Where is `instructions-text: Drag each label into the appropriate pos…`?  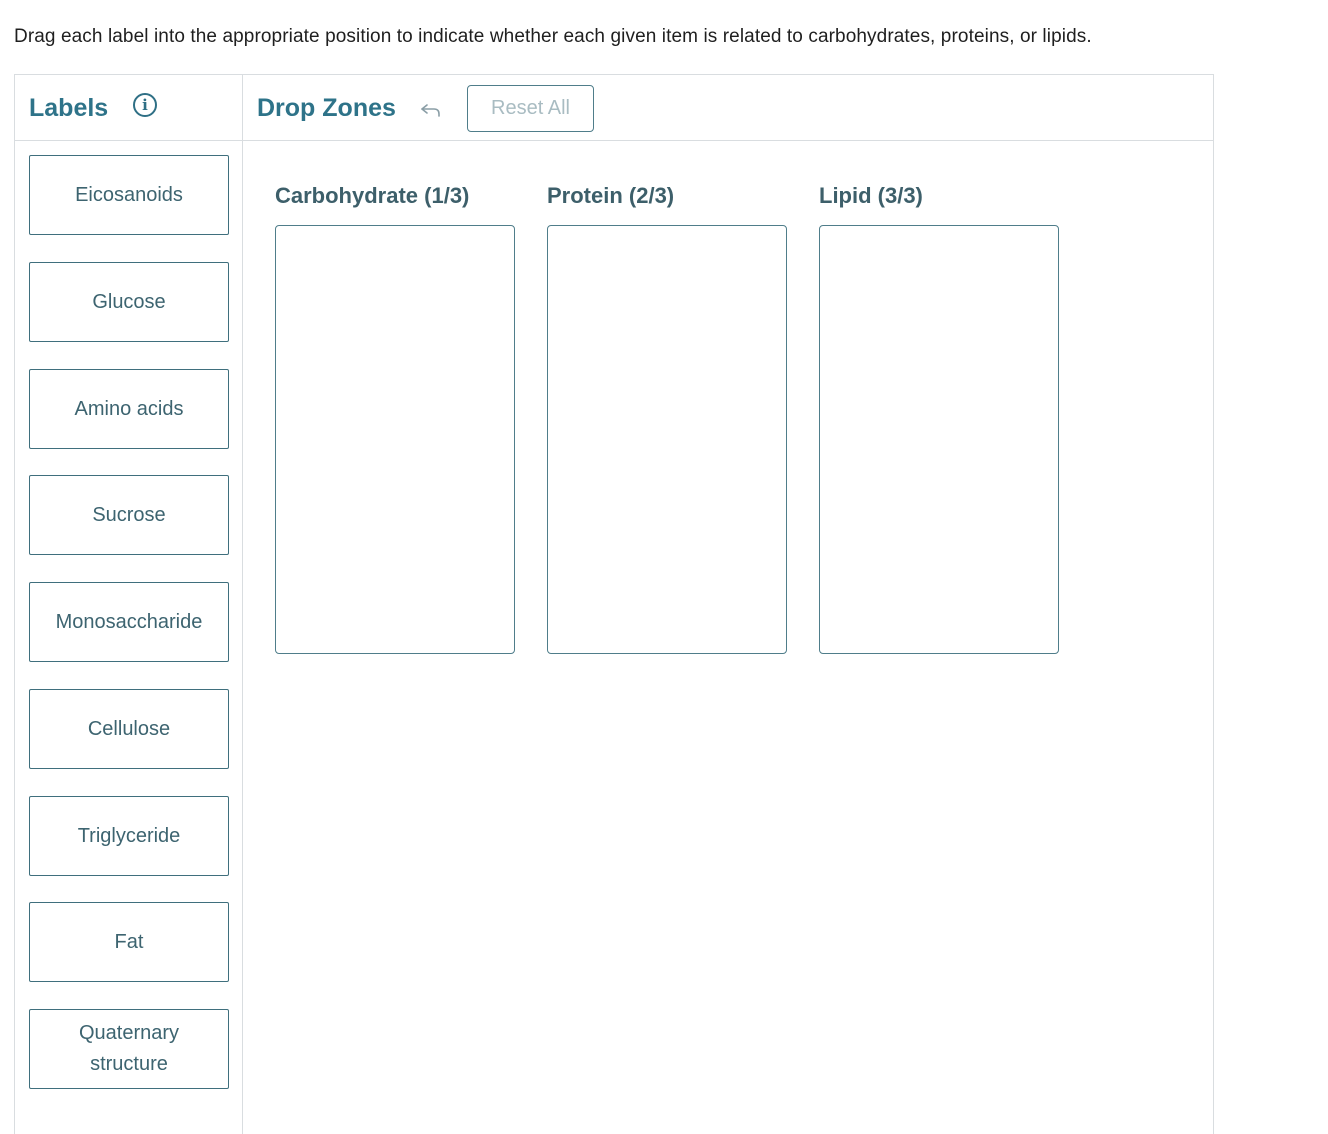 instructions-text: Drag each label into the appropriate pos… is located at coordinates (553, 36).